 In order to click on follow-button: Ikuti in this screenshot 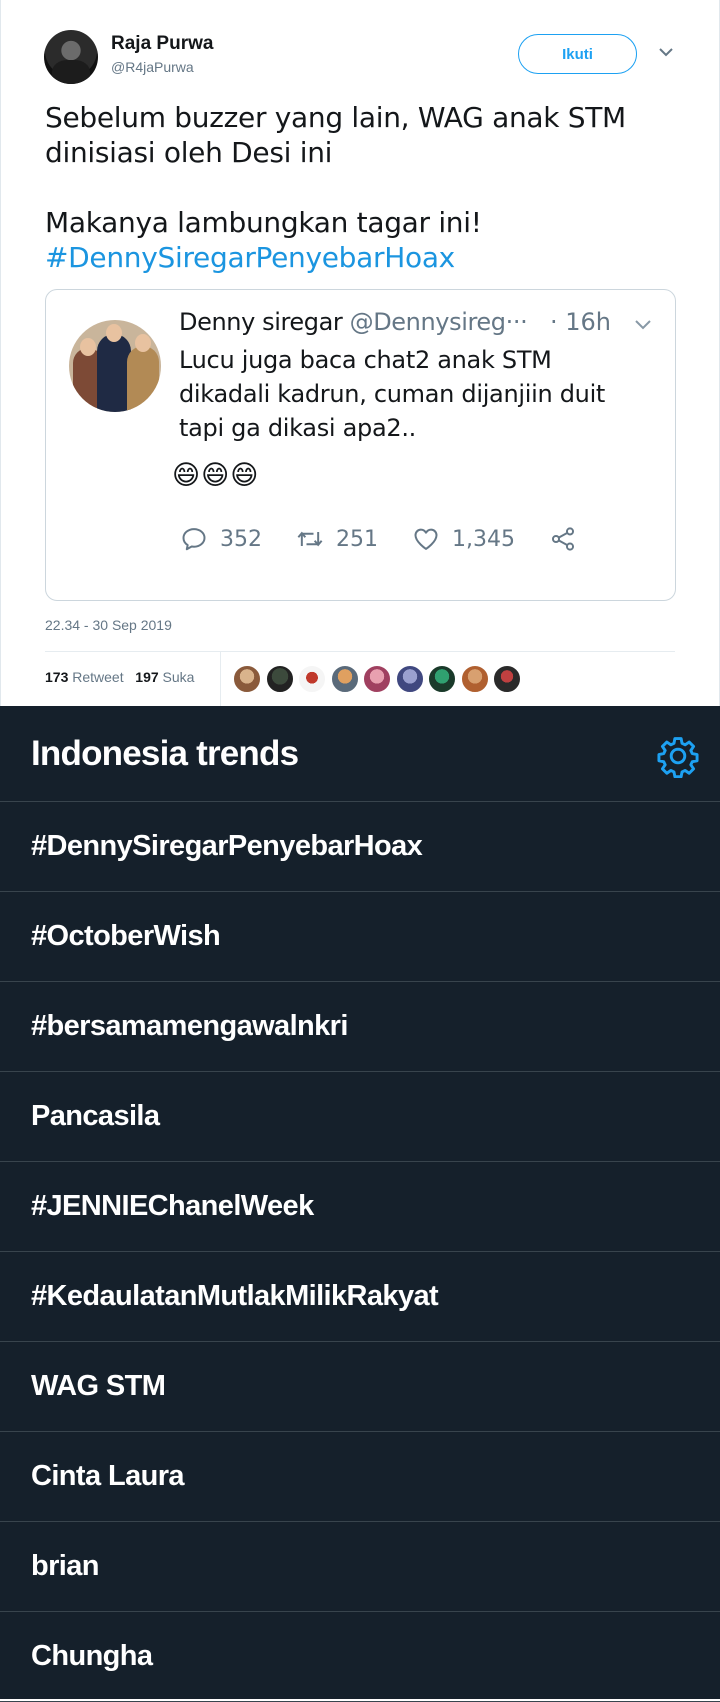, I will do `click(577, 54)`.